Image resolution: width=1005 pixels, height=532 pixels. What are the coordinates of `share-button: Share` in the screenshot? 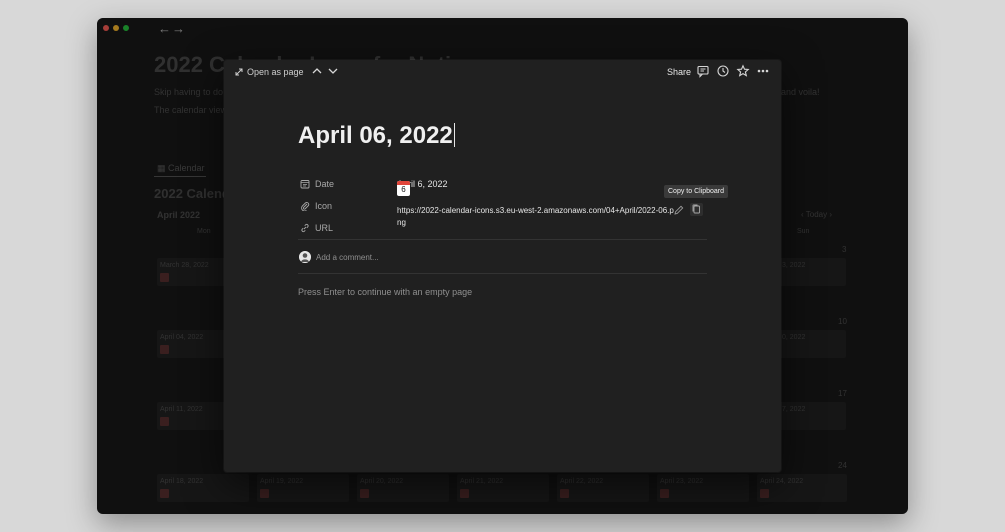 It's located at (679, 72).